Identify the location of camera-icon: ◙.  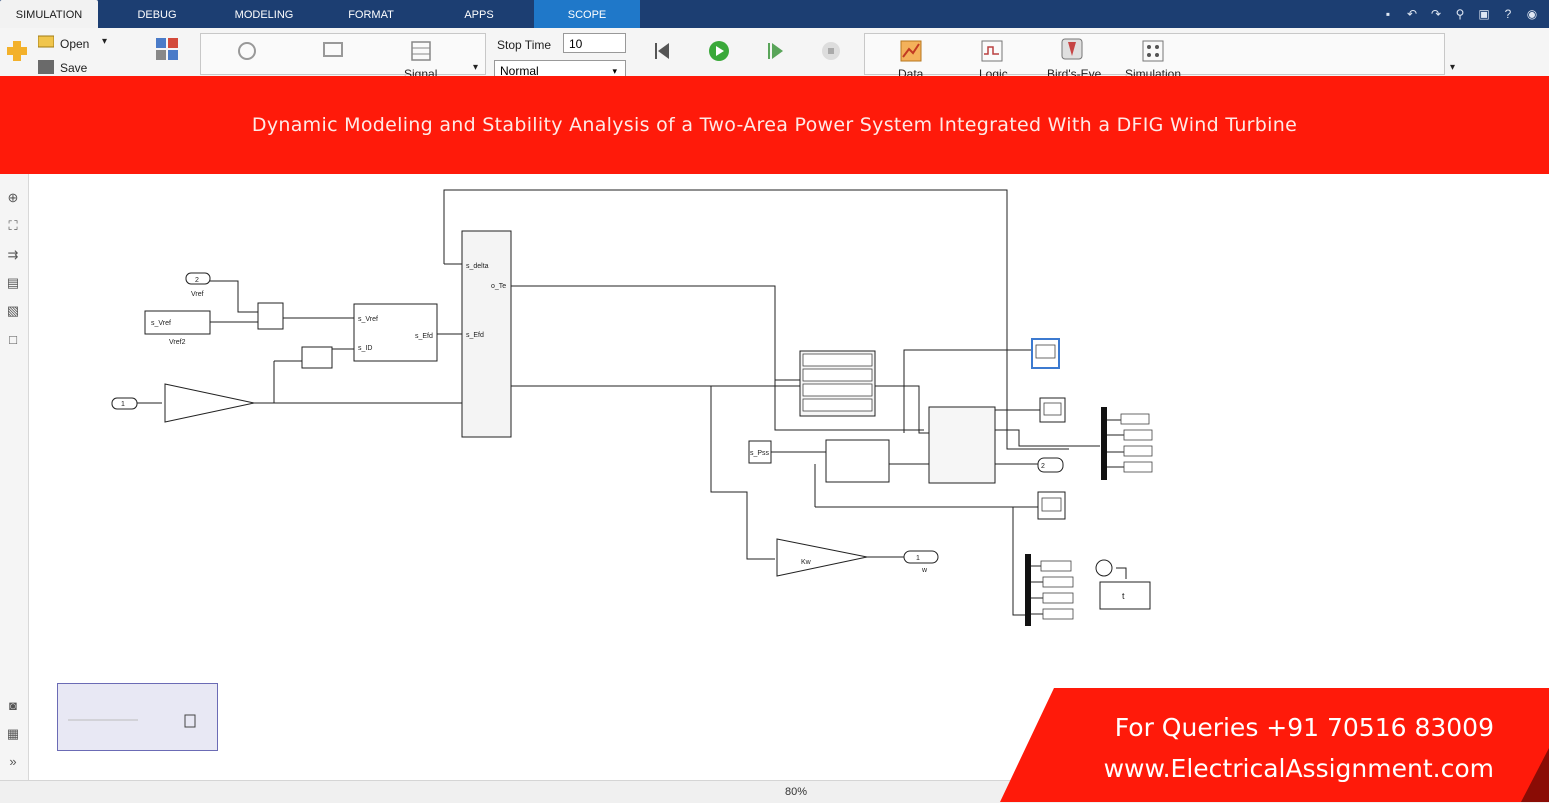
(13, 706).